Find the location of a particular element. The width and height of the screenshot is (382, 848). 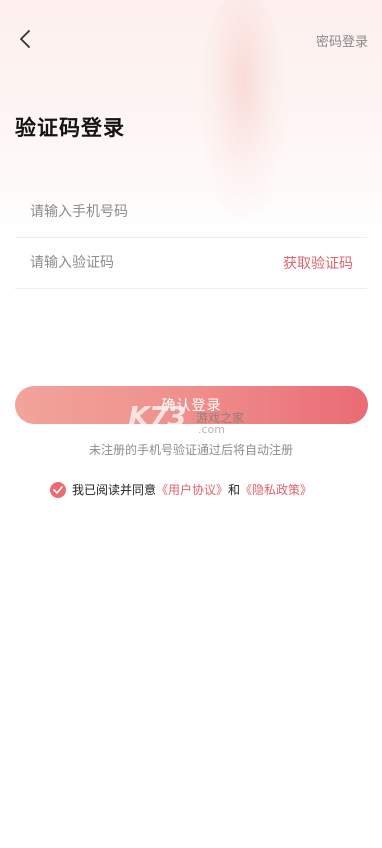

chevron-left-icon is located at coordinates (25, 39).